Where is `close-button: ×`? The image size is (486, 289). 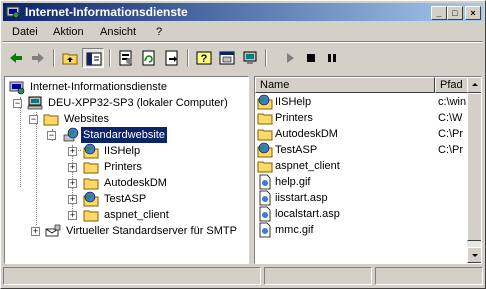 close-button: × is located at coordinates (473, 13).